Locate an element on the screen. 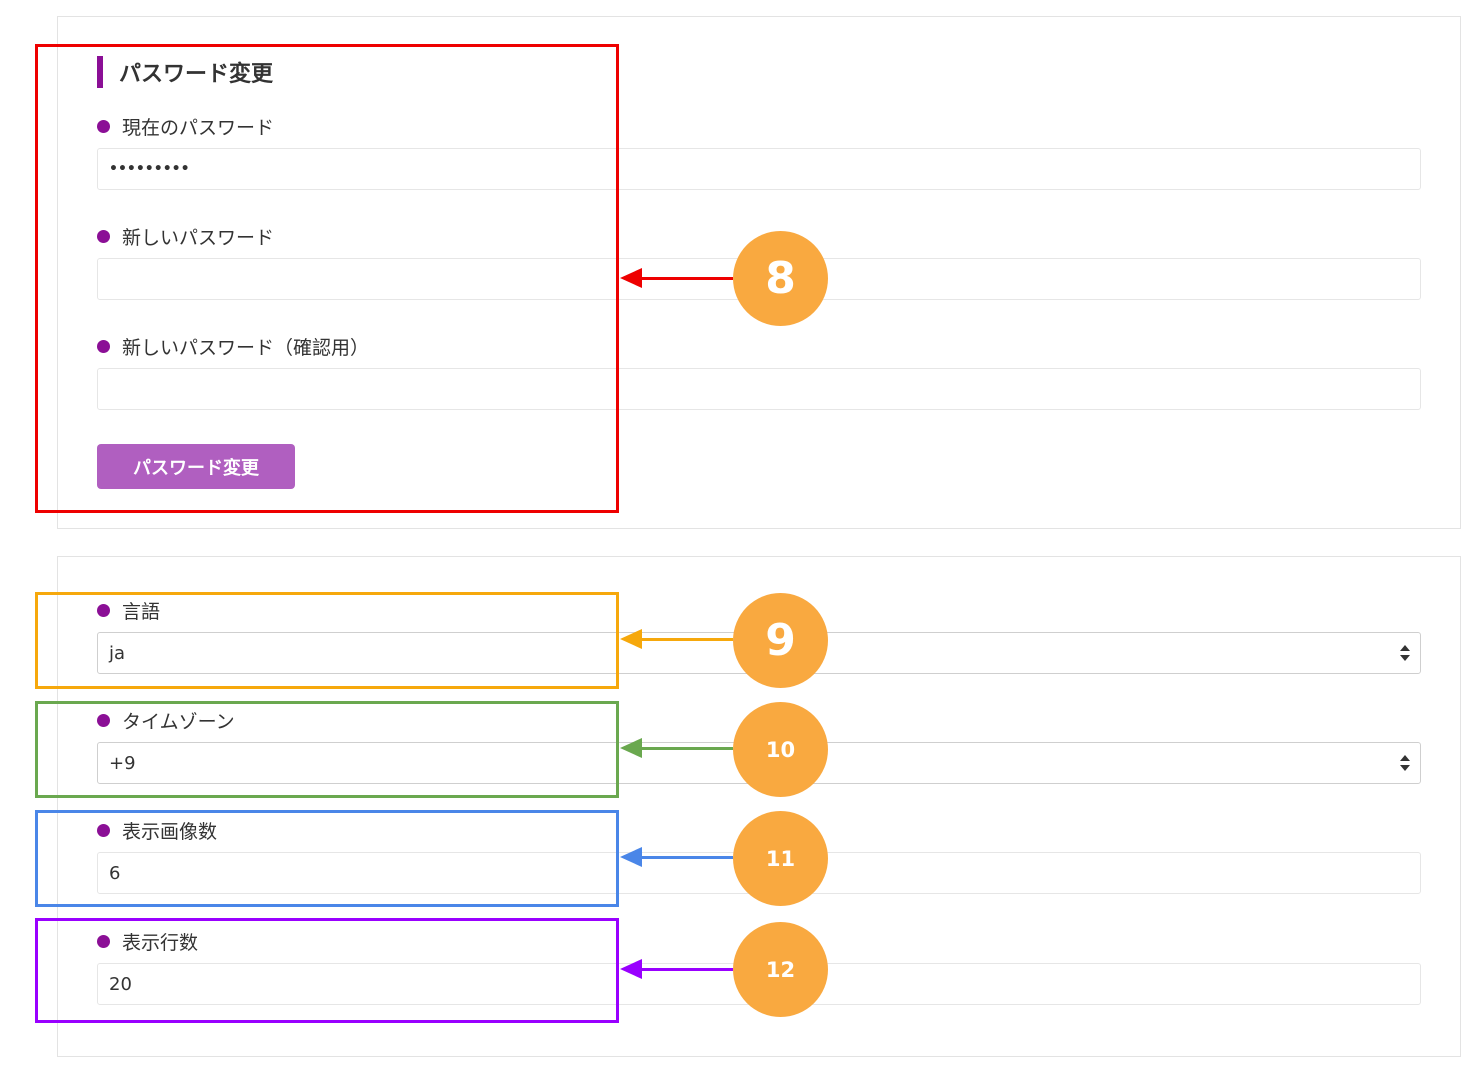  annotation-badge-8: 8 is located at coordinates (780, 278).